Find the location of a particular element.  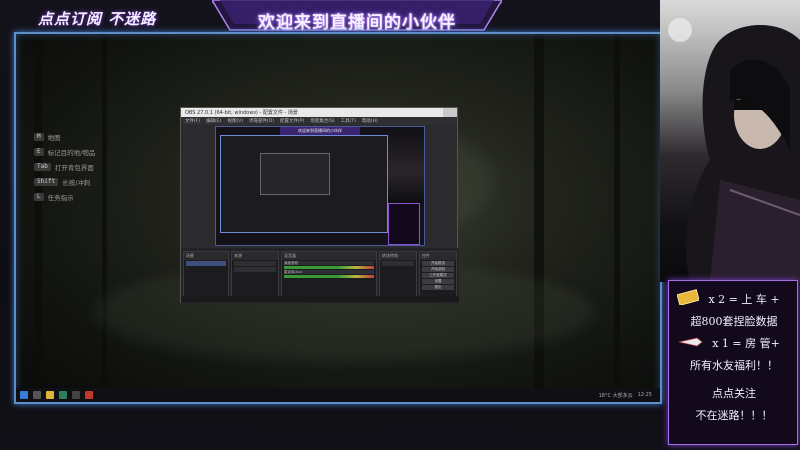

hint-row: E 标记目的地/物品 is located at coordinates (64, 152).